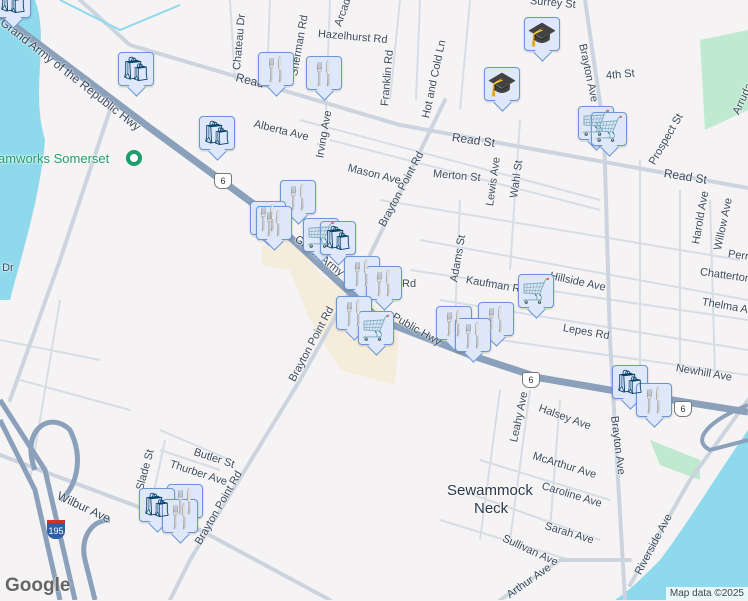  I want to click on poi-pin-icon, so click(134, 158).